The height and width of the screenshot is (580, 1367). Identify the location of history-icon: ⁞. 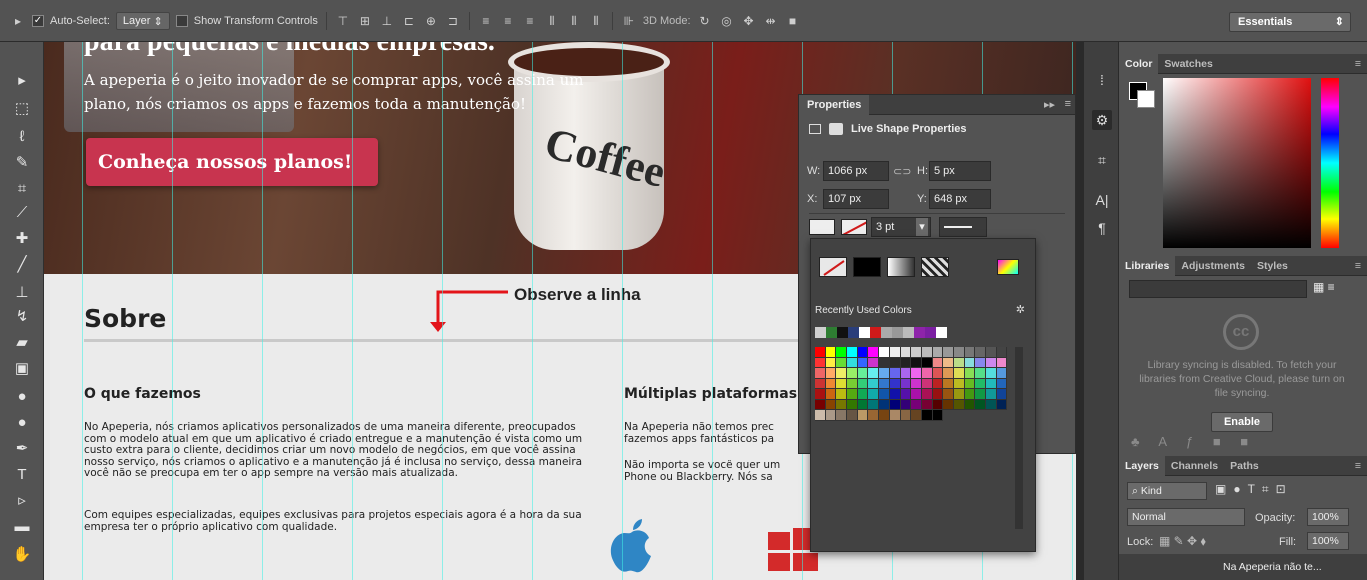
(1102, 80).